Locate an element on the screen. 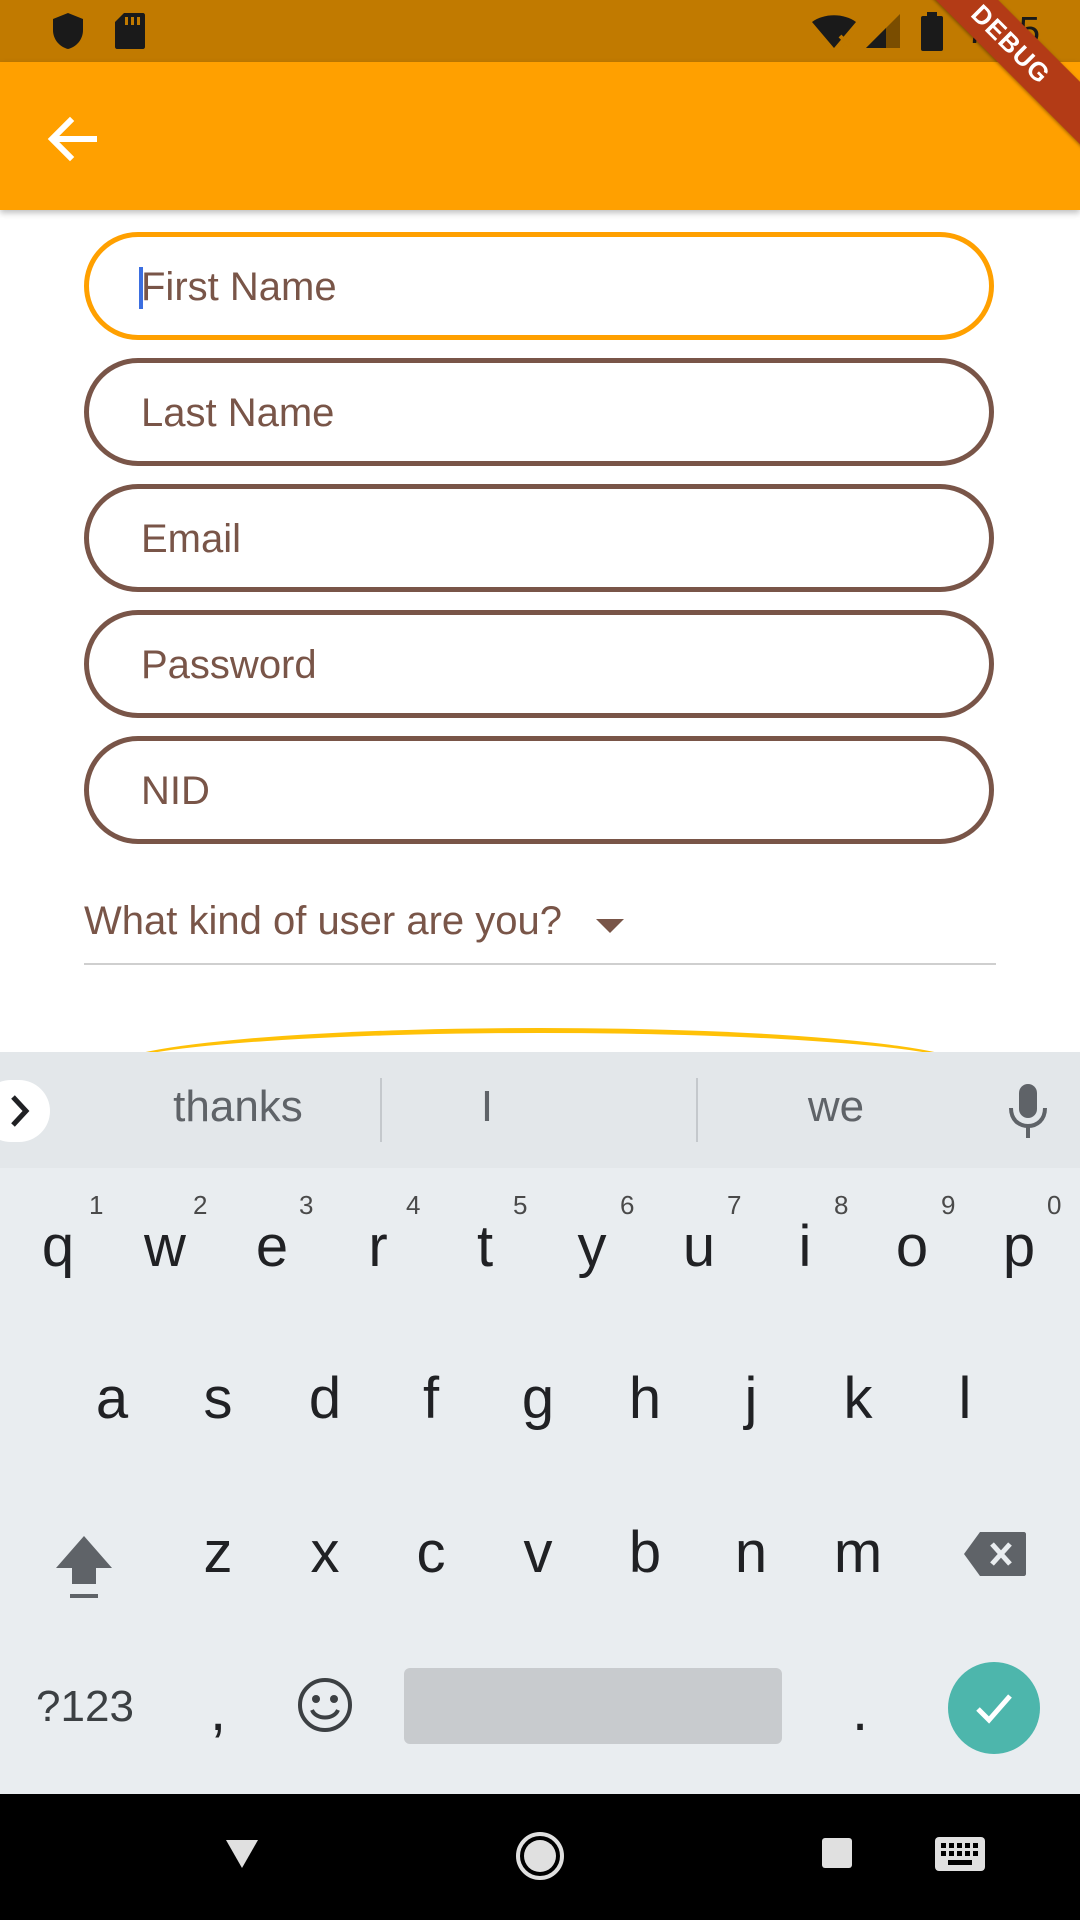 This screenshot has height=1920, width=1080. nid-field is located at coordinates (539, 790).